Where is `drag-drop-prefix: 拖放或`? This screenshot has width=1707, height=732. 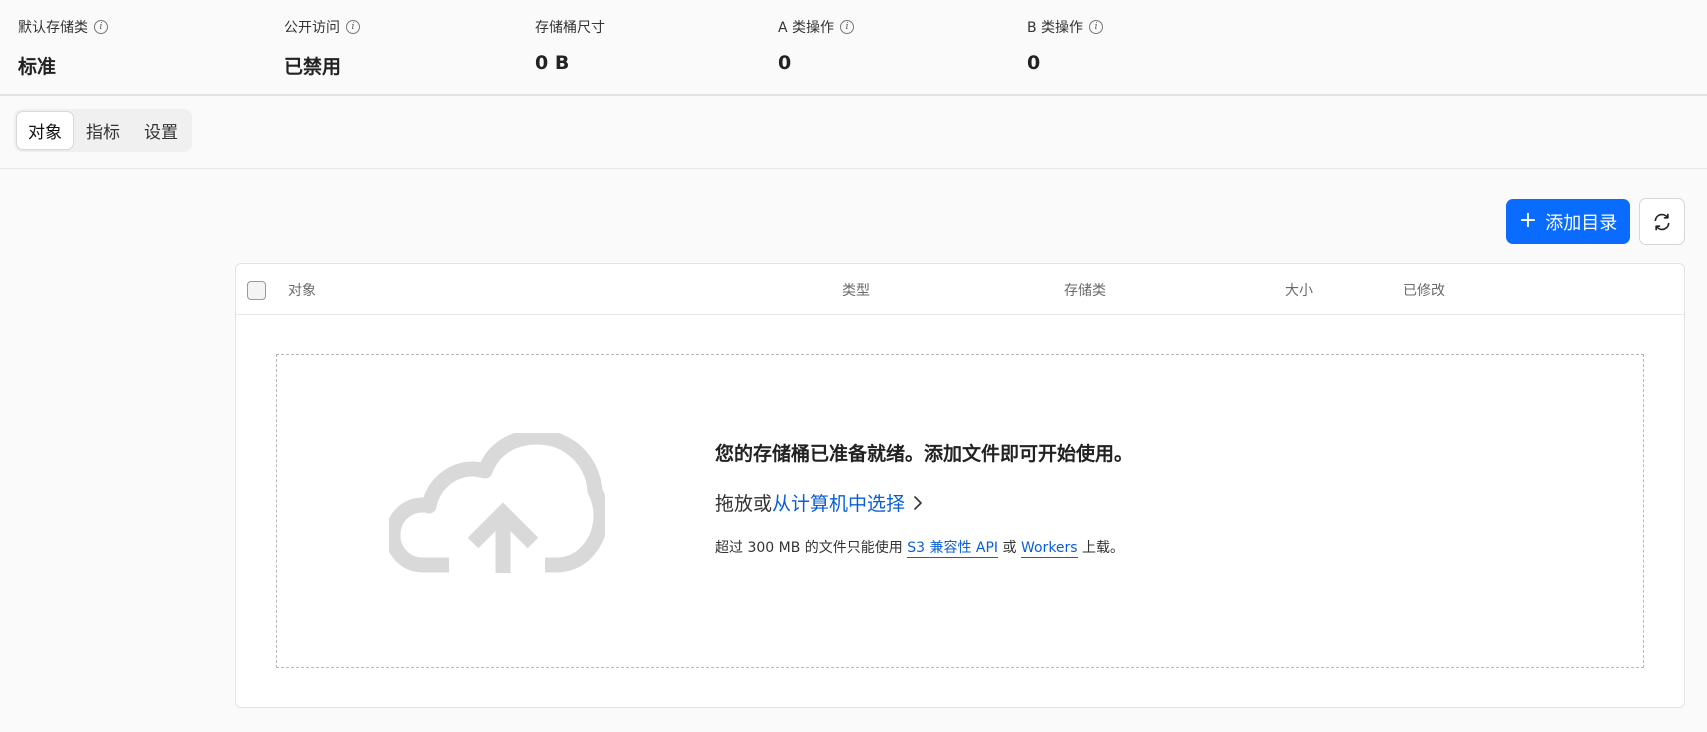
drag-drop-prefix: 拖放或 is located at coordinates (744, 504).